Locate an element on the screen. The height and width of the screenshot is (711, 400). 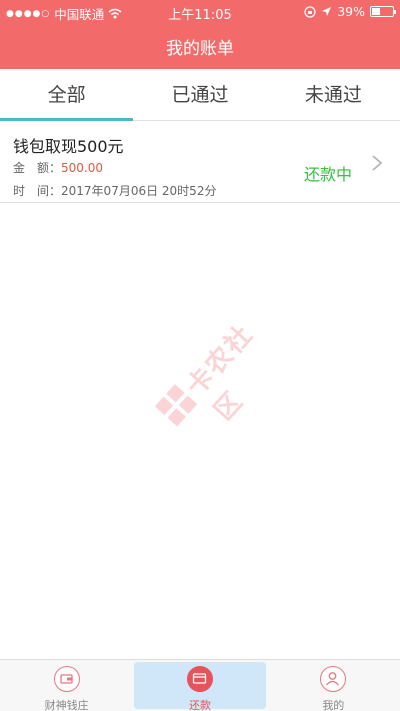
bill-amount-row: 金 额：500.00 is located at coordinates (58, 167).